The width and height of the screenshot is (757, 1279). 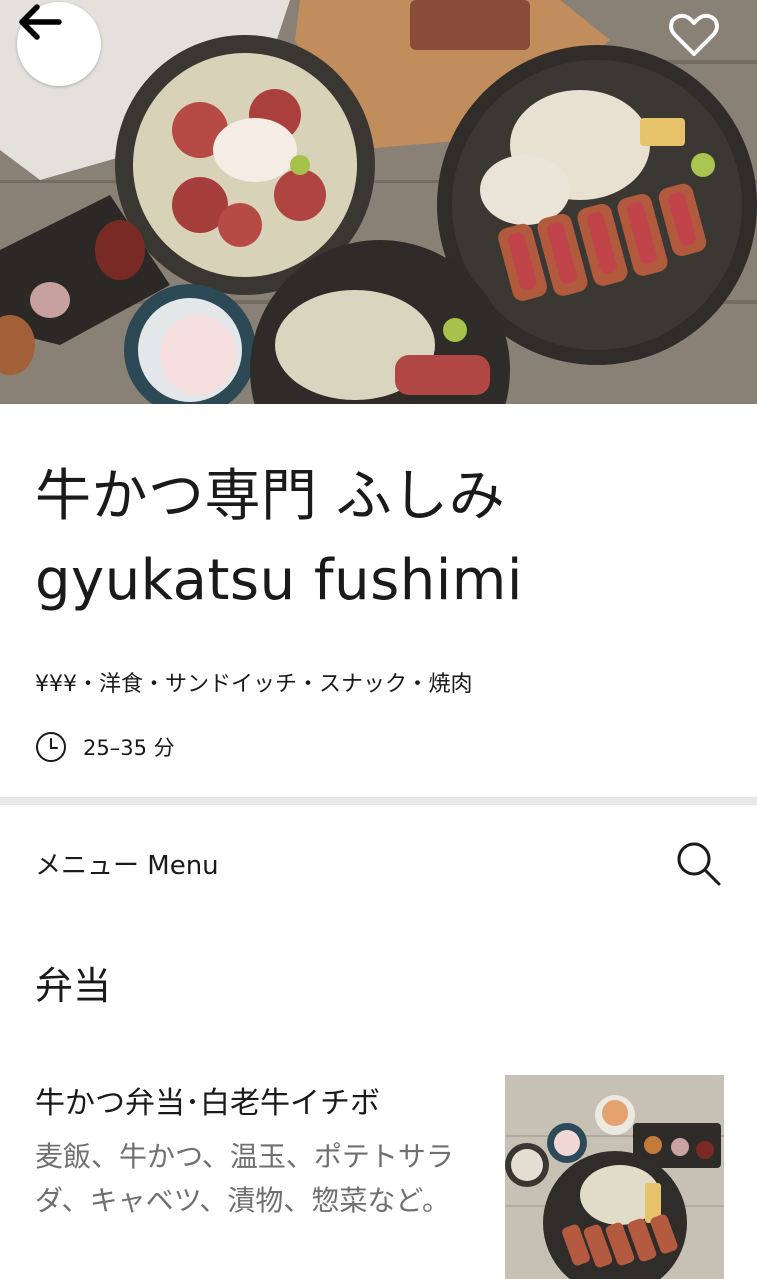 I want to click on store-name-en: gyukatsu fushimi, so click(x=279, y=580).